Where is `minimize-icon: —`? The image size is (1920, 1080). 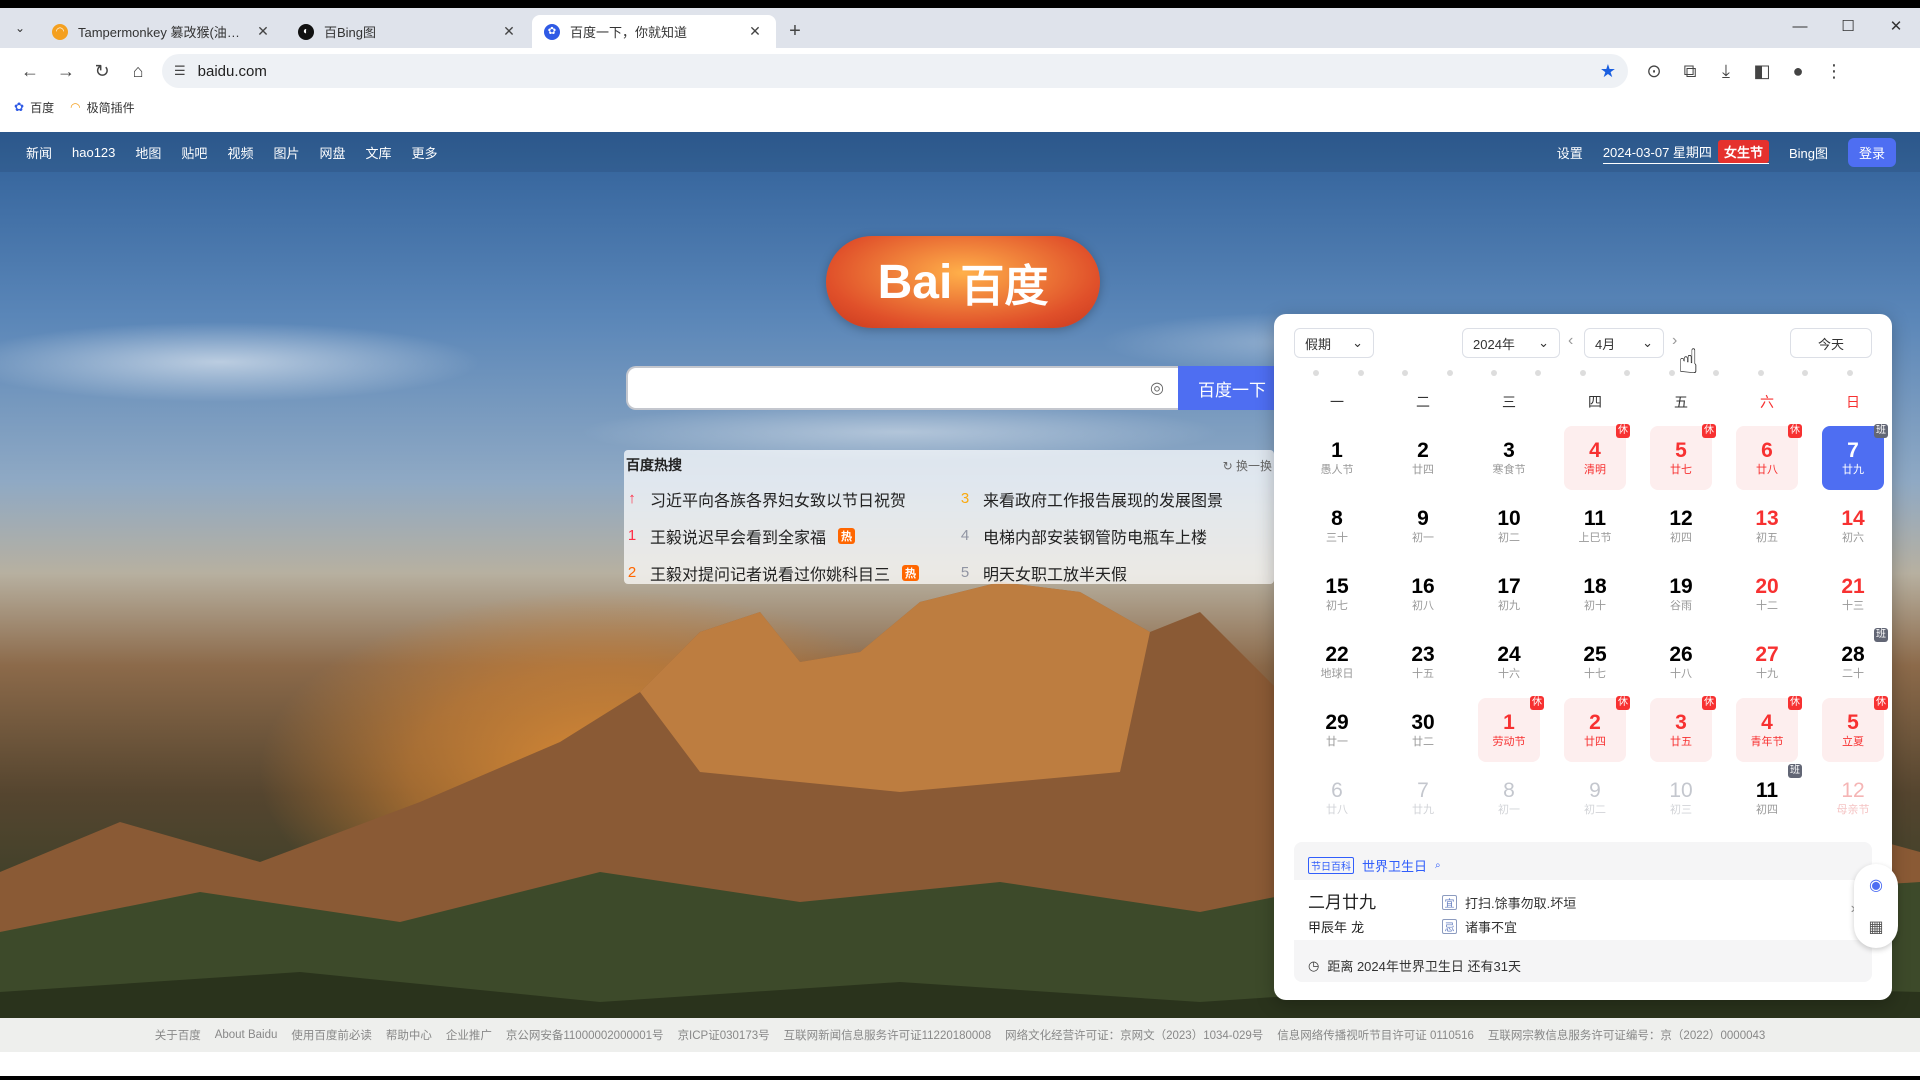
minimize-icon: — is located at coordinates (1800, 26).